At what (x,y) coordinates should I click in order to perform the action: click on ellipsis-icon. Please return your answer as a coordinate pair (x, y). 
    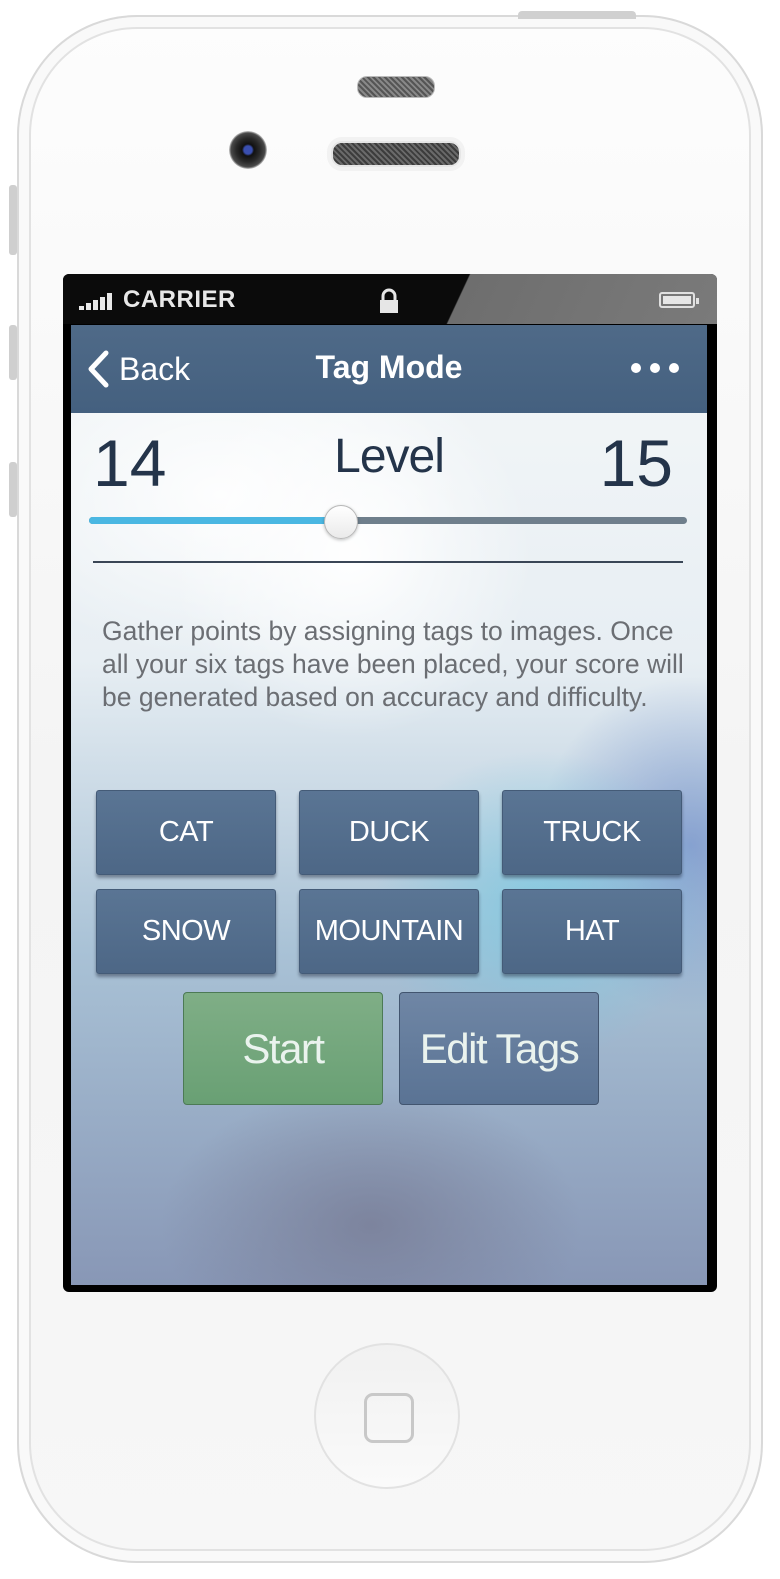
    Looking at the image, I should click on (655, 368).